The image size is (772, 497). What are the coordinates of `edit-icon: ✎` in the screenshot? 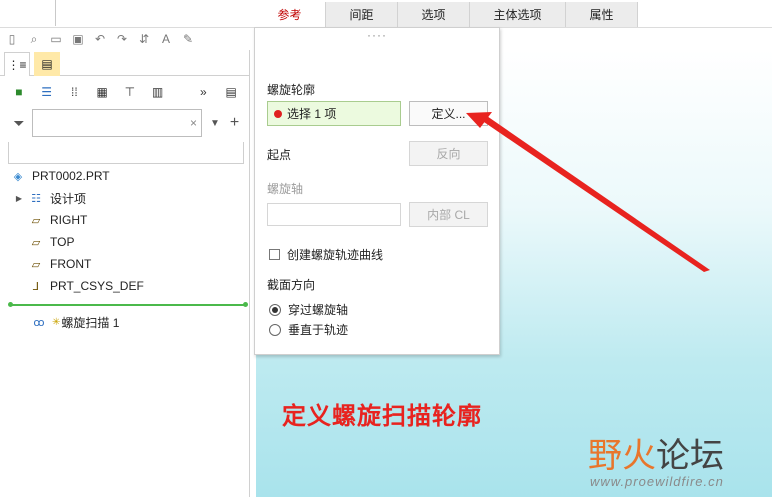 It's located at (188, 39).